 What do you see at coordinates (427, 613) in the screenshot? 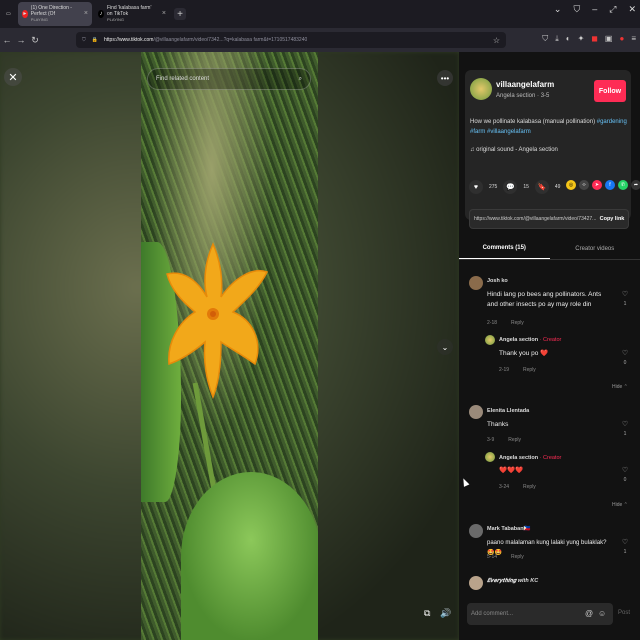
I see `picture-in-picture-icon: ⧉` at bounding box center [427, 613].